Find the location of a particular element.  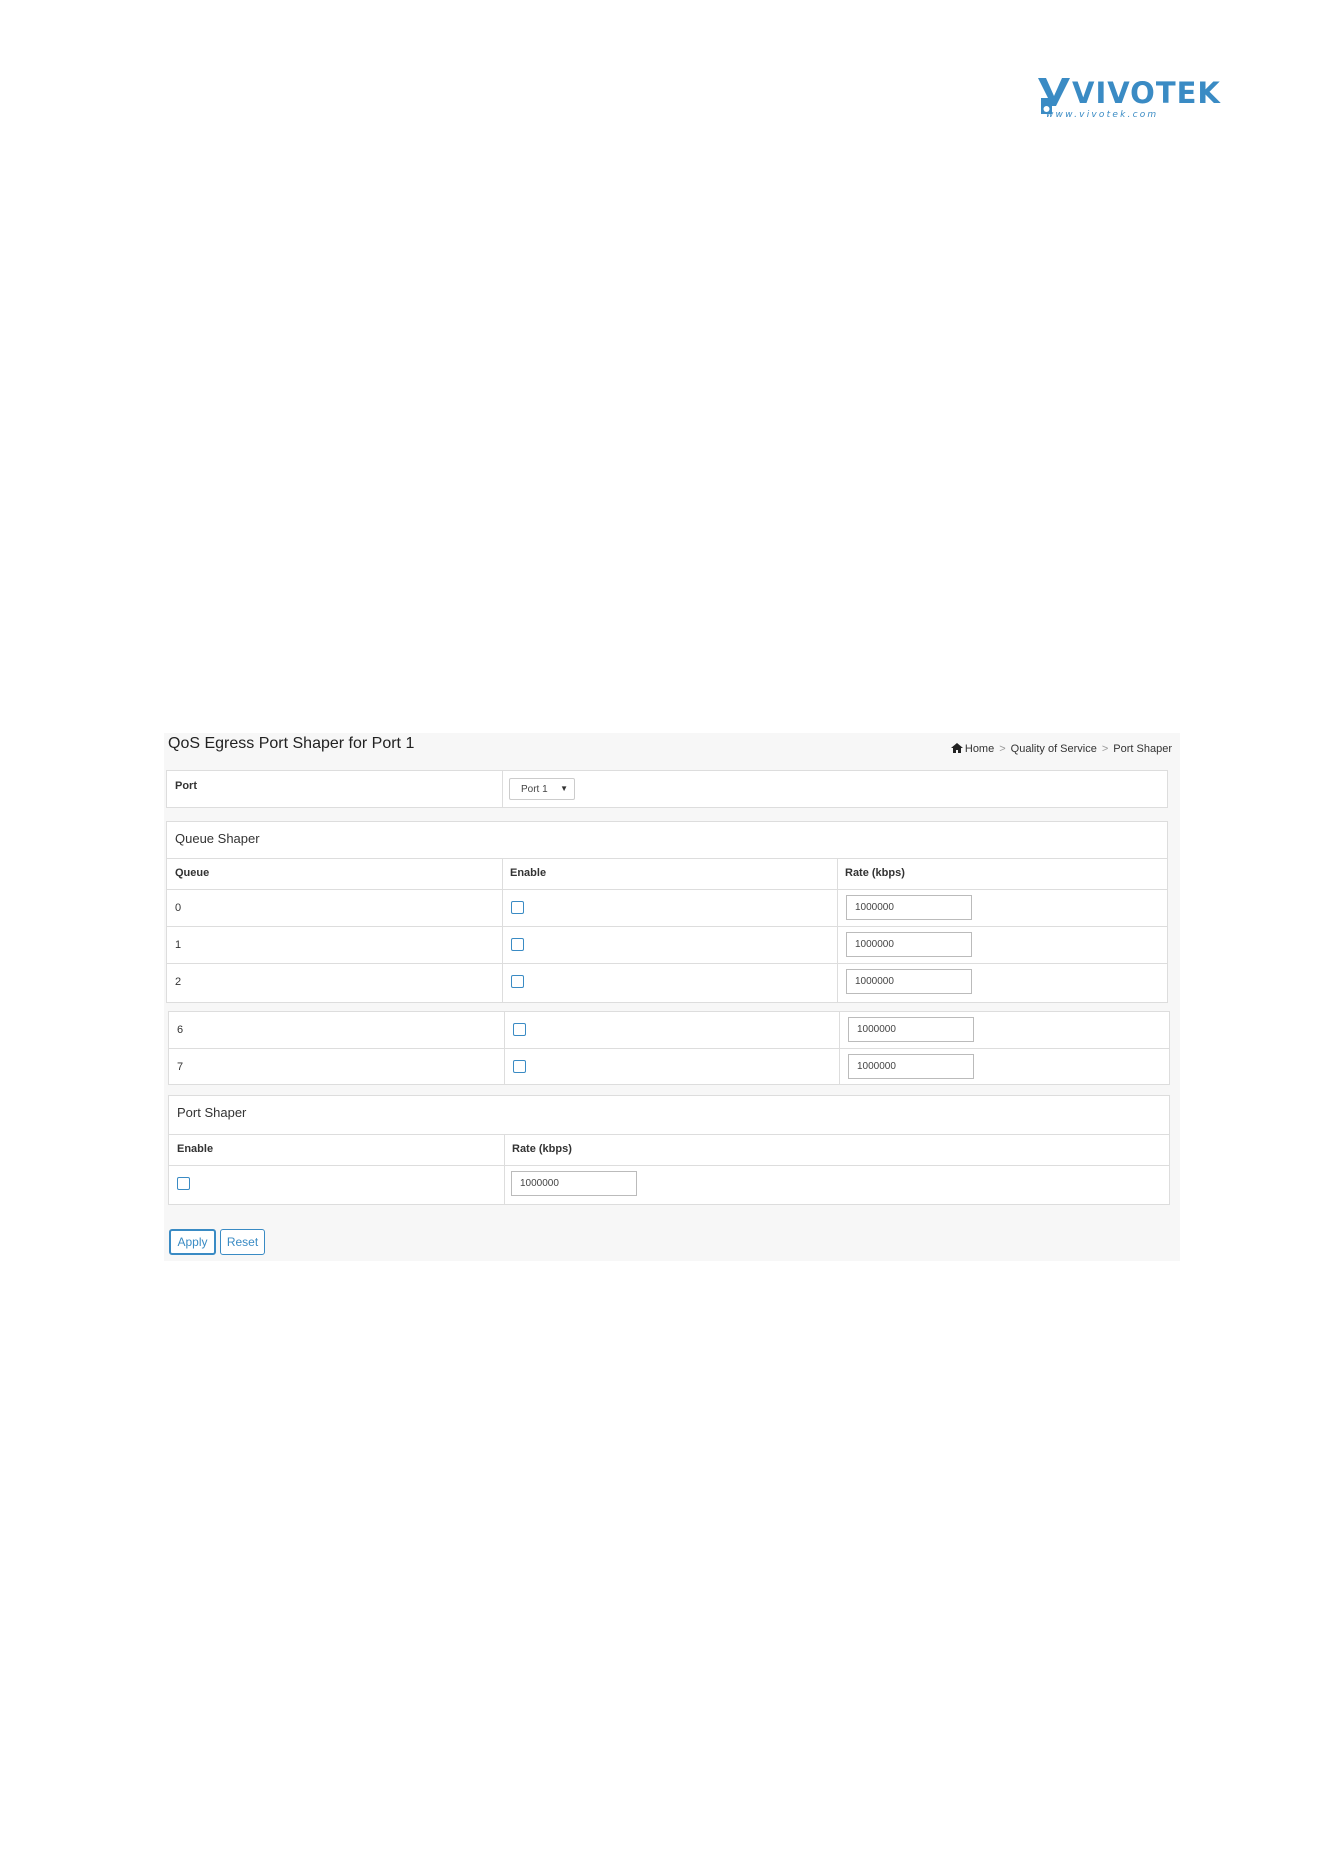

port-rate-input is located at coordinates (574, 1183).